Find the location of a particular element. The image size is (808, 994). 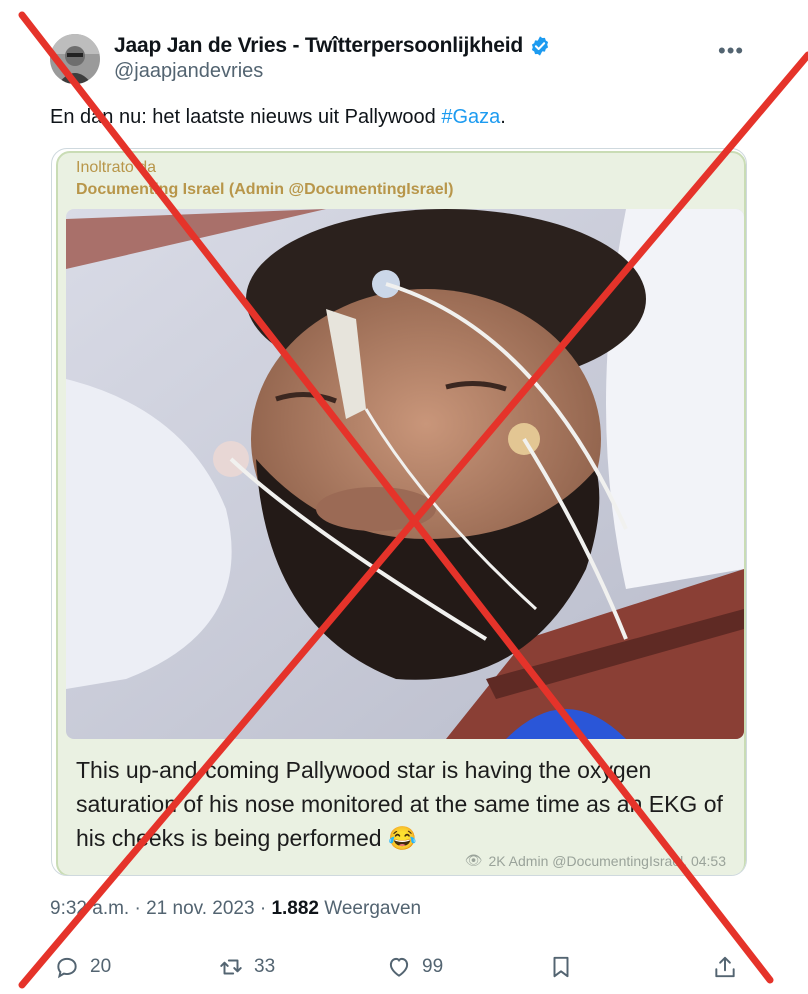

tweet-time-date: 9:32 a.m. · 21 nov. 2023 · is located at coordinates (160, 908).